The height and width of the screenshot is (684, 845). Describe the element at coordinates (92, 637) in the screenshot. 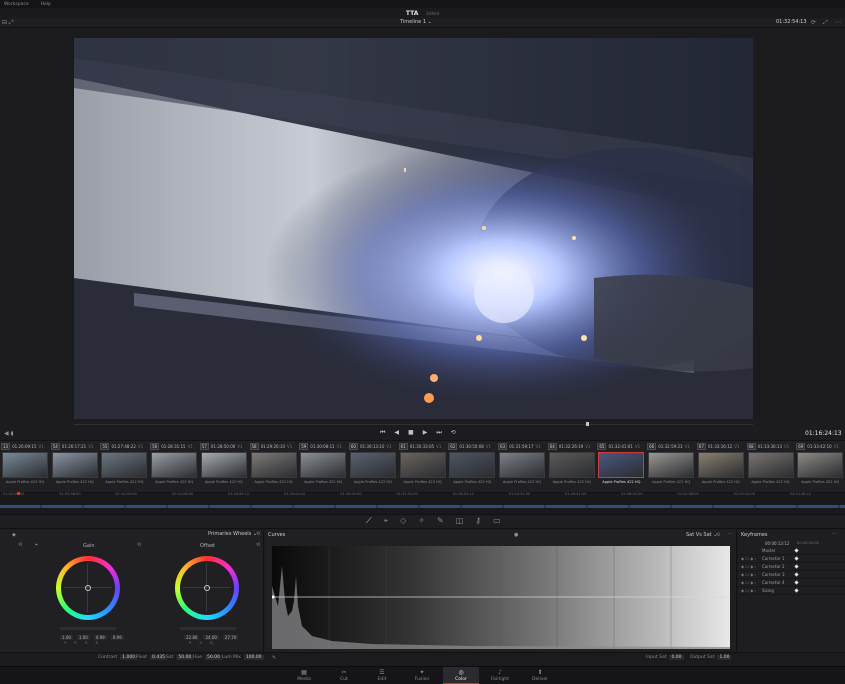

I see `gain-values: 1.00 1.00 0.99 0.99` at that location.